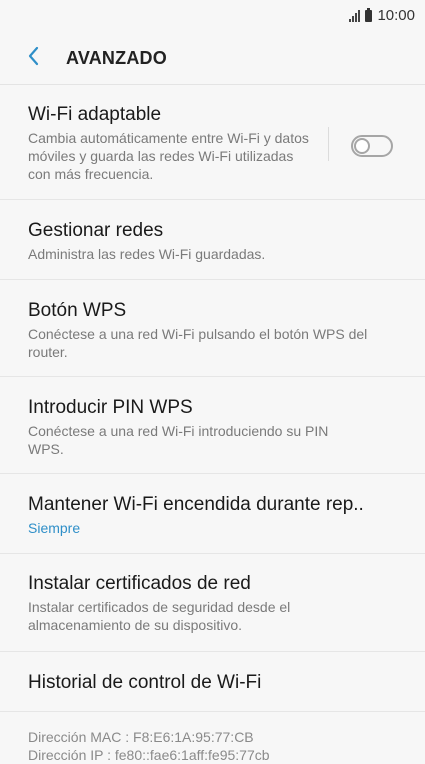 The width and height of the screenshot is (425, 764). Describe the element at coordinates (362, 146) in the screenshot. I see `toggle-knob` at that location.